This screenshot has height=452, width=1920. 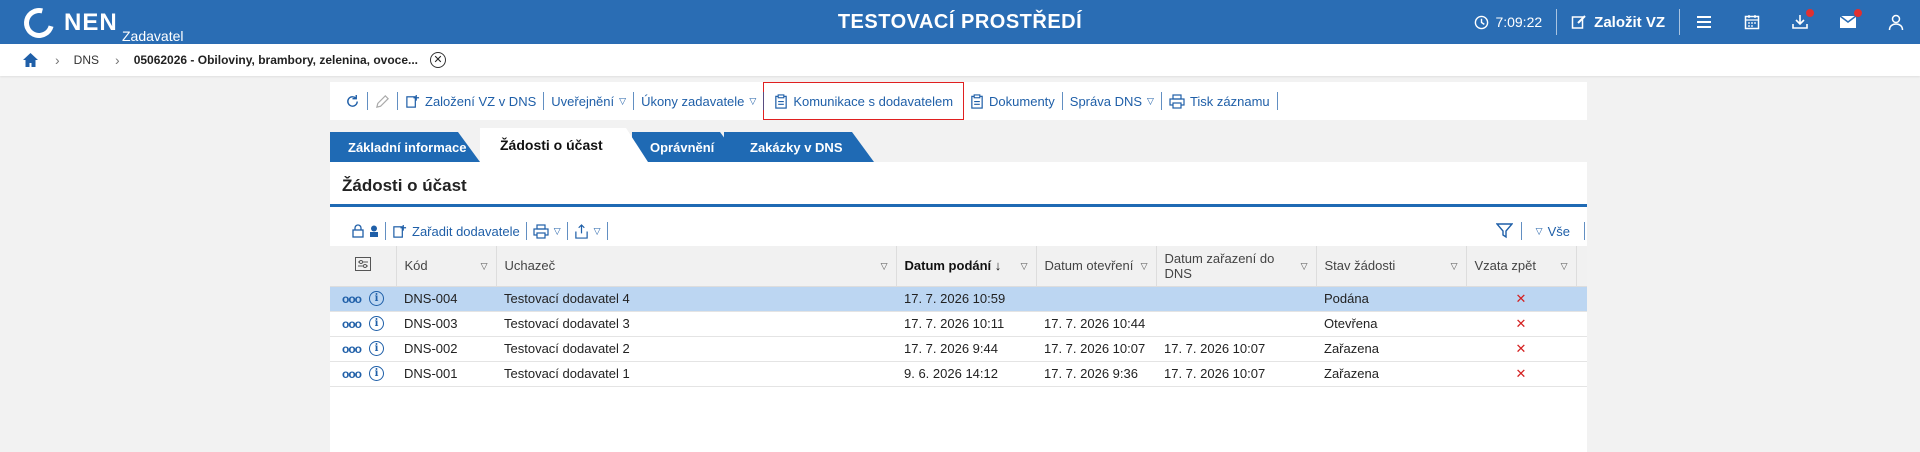 I want to click on cell-opened: 17. 7. 2026 9:36, so click(x=1096, y=374).